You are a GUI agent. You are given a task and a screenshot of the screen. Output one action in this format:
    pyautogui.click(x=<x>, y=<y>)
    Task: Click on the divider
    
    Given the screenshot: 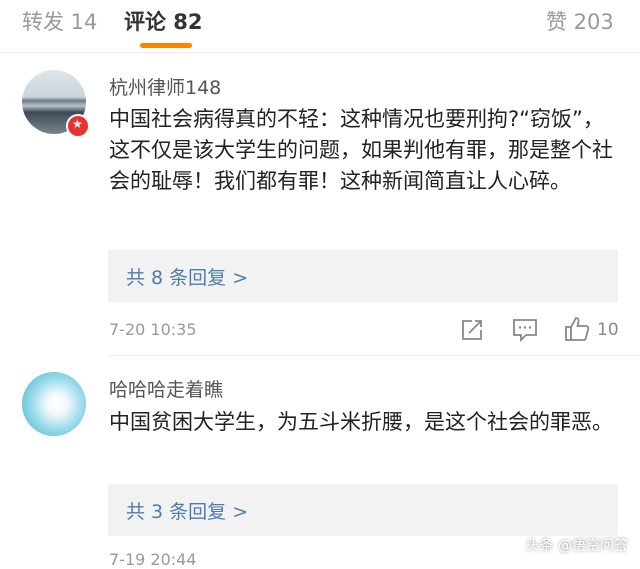 What is the action you would take?
    pyautogui.click(x=374, y=355)
    